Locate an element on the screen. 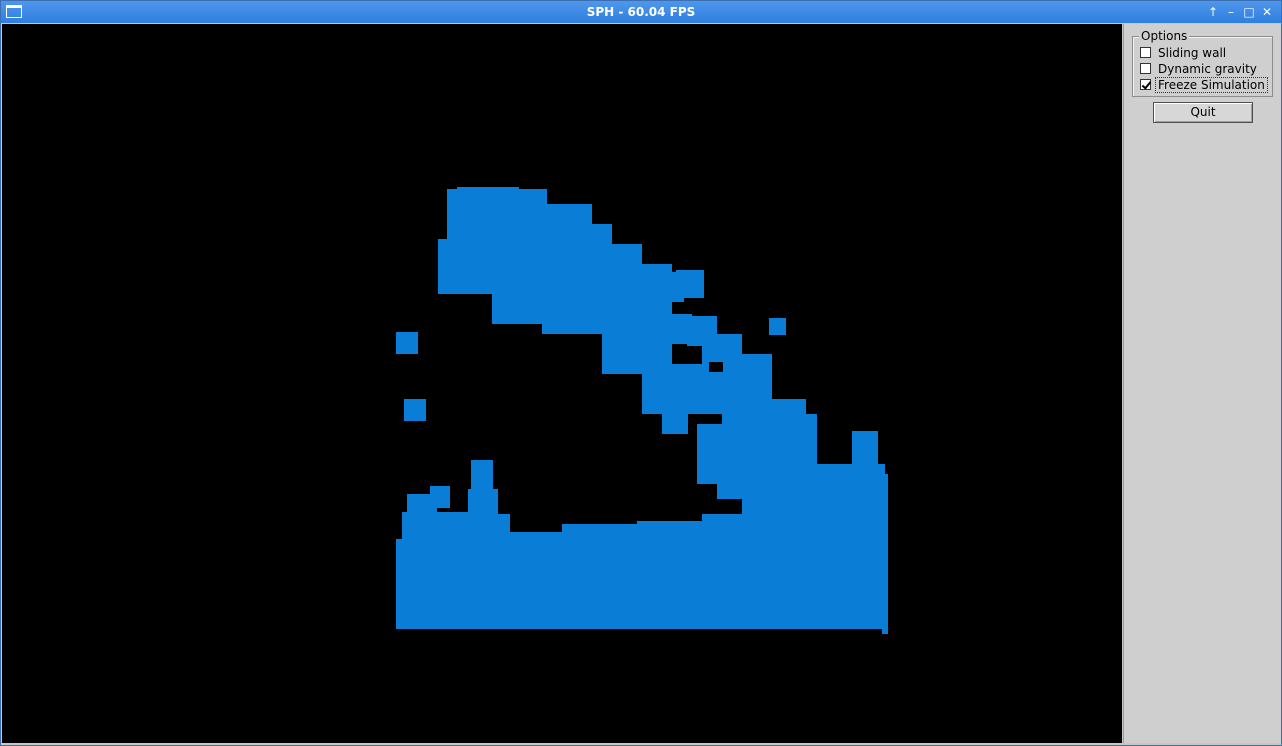 This screenshot has width=1282, height=746. sliding-wall-checkbox: Sliding wall is located at coordinates (1183, 52).